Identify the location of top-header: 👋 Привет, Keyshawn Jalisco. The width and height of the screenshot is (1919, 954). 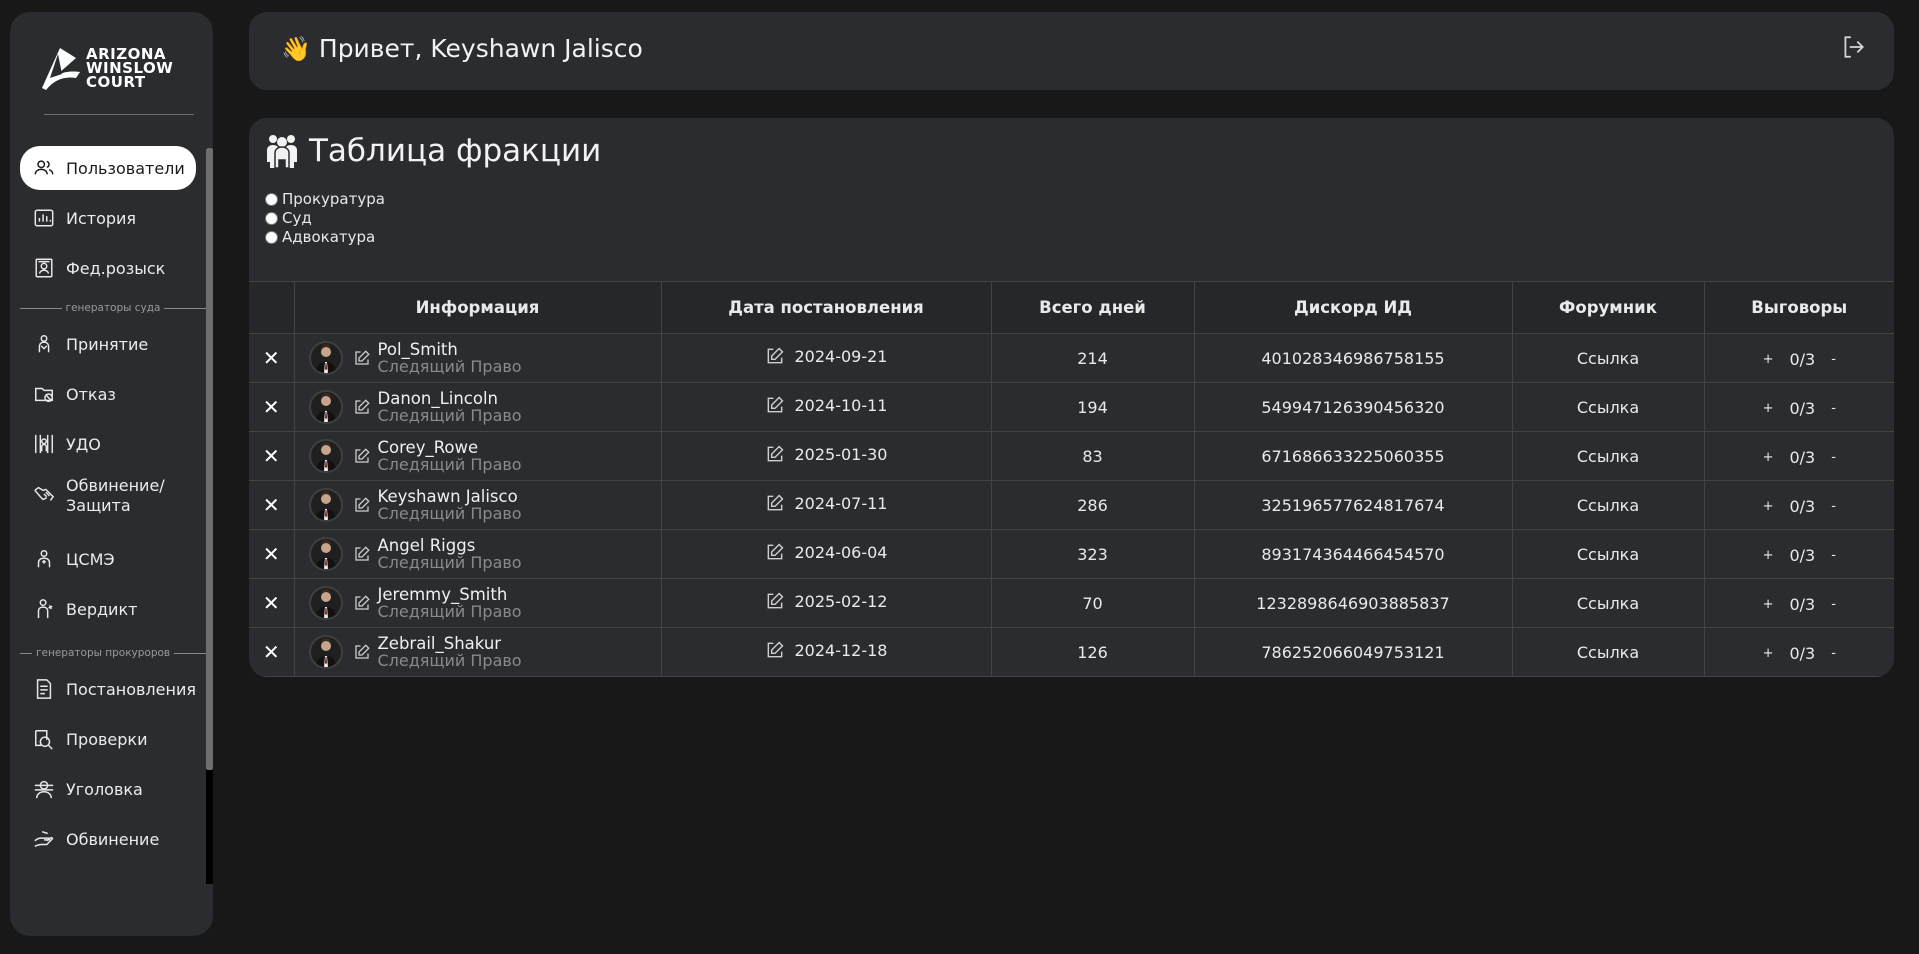
(1071, 51).